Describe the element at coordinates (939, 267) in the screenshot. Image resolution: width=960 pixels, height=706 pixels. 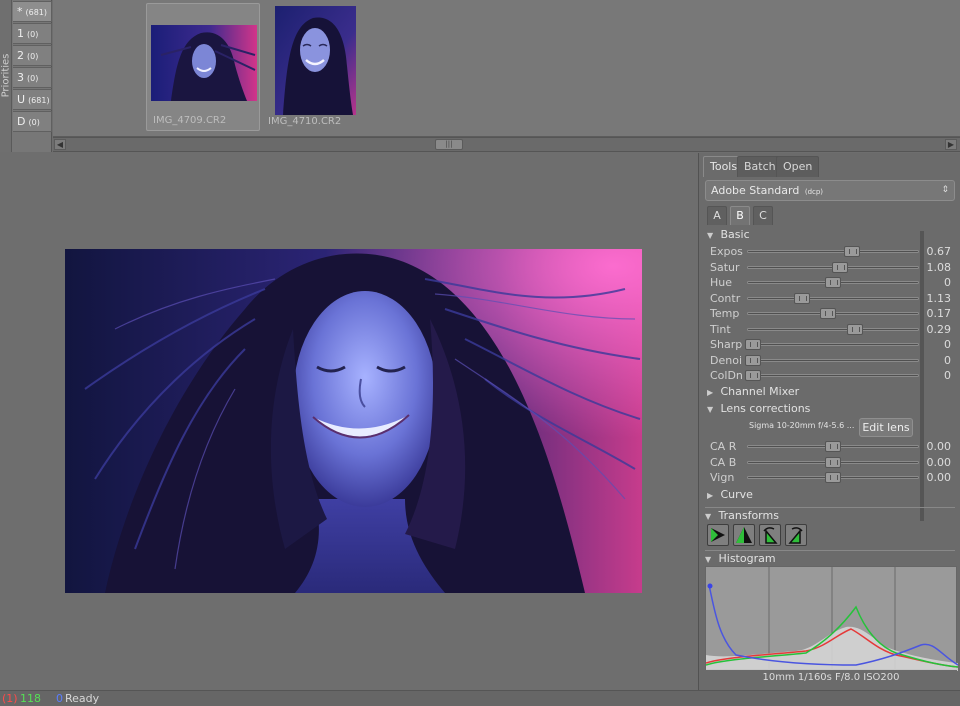
I see `slider-value: 1.08` at that location.